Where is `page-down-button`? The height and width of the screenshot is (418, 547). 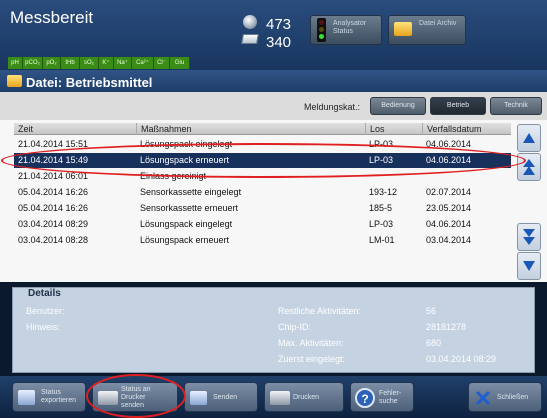
page-down-button is located at coordinates (529, 237).